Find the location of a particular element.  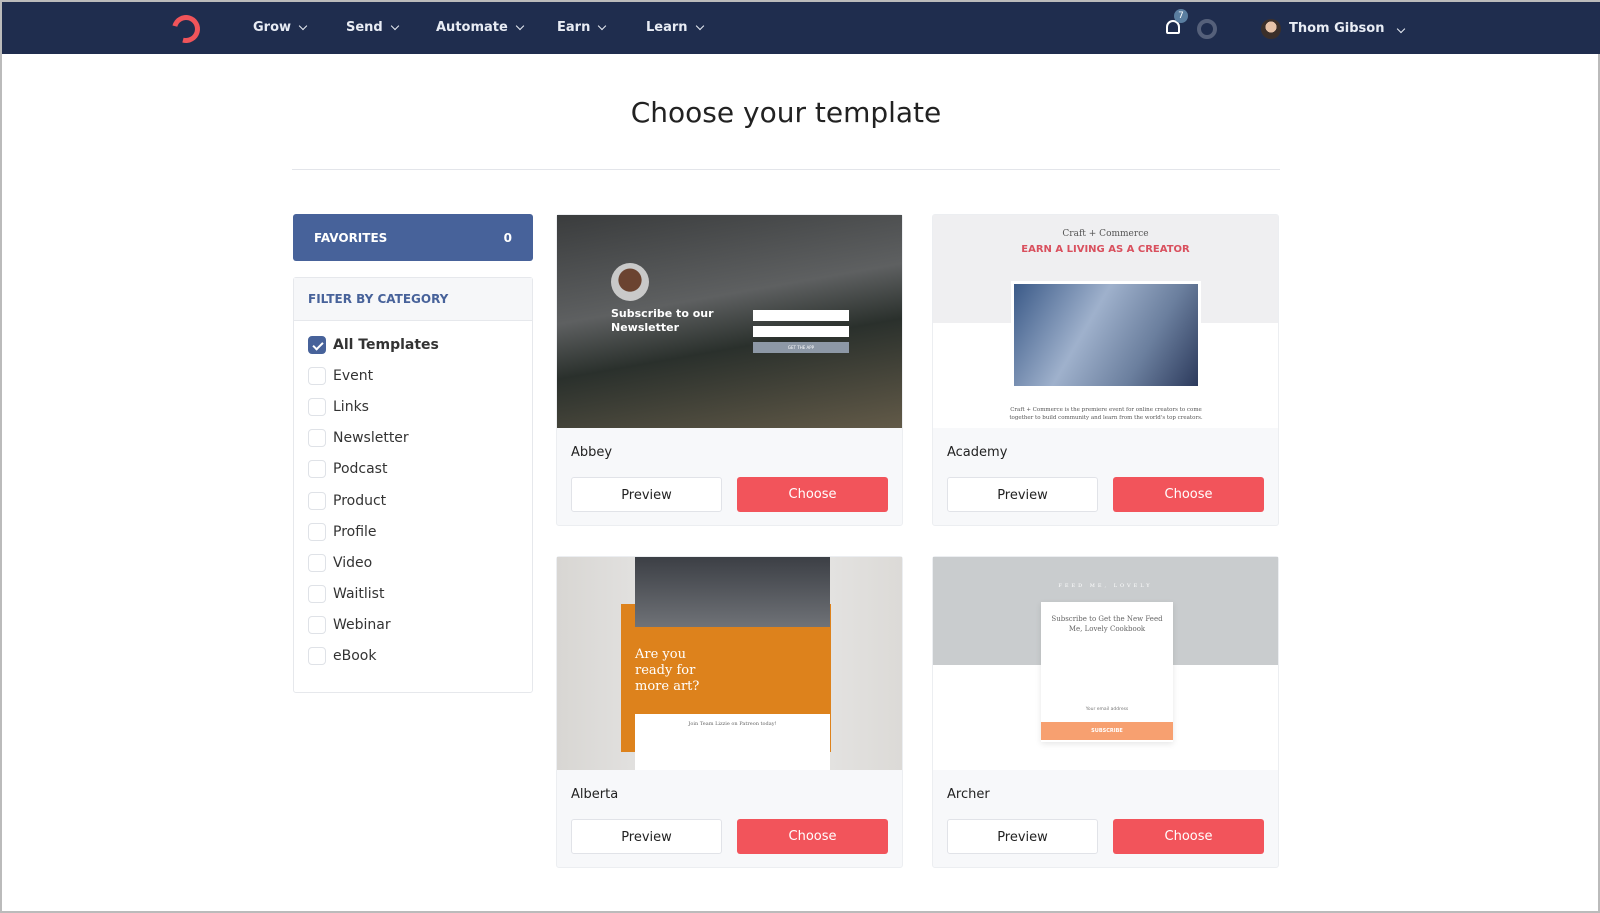

notification-badge: 7 is located at coordinates (1181, 16).